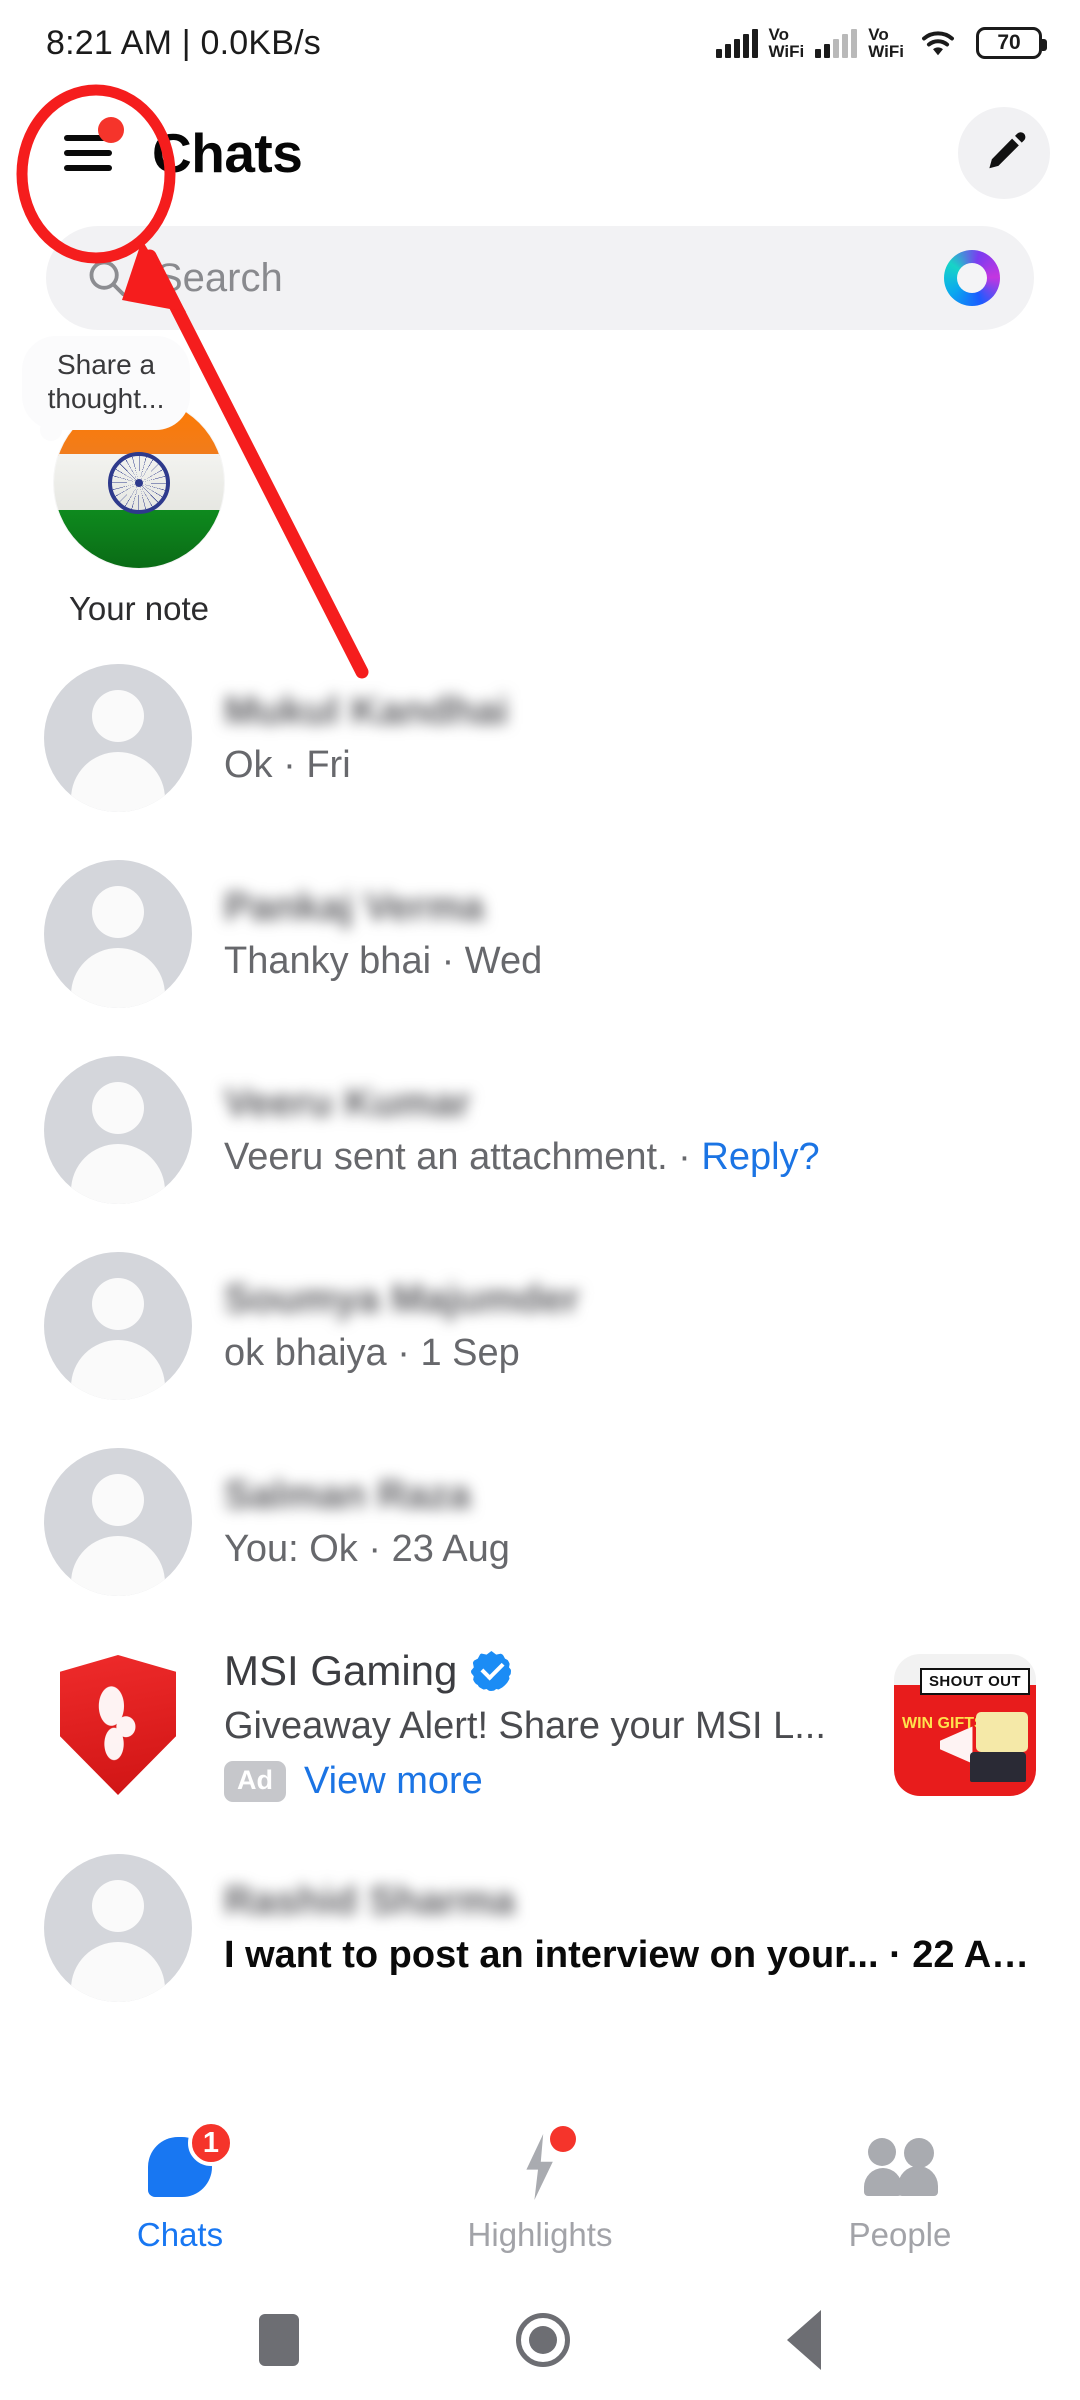 The height and width of the screenshot is (2400, 1080). What do you see at coordinates (878, 34) in the screenshot?
I see `volte-label-top-2: Vo` at bounding box center [878, 34].